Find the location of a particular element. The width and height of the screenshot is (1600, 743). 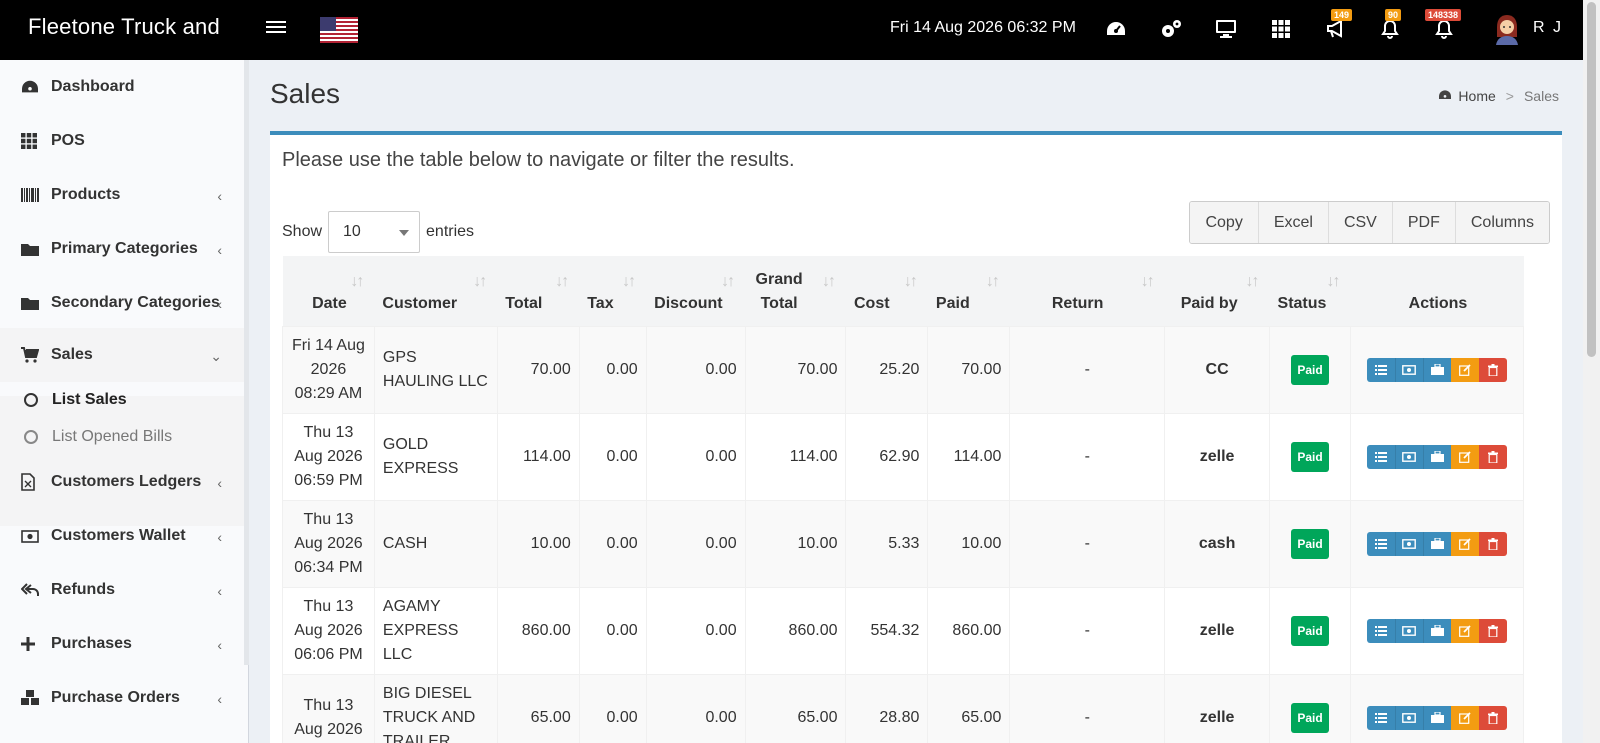

col-header-return: Return ↓↑ is located at coordinates (1087, 291).